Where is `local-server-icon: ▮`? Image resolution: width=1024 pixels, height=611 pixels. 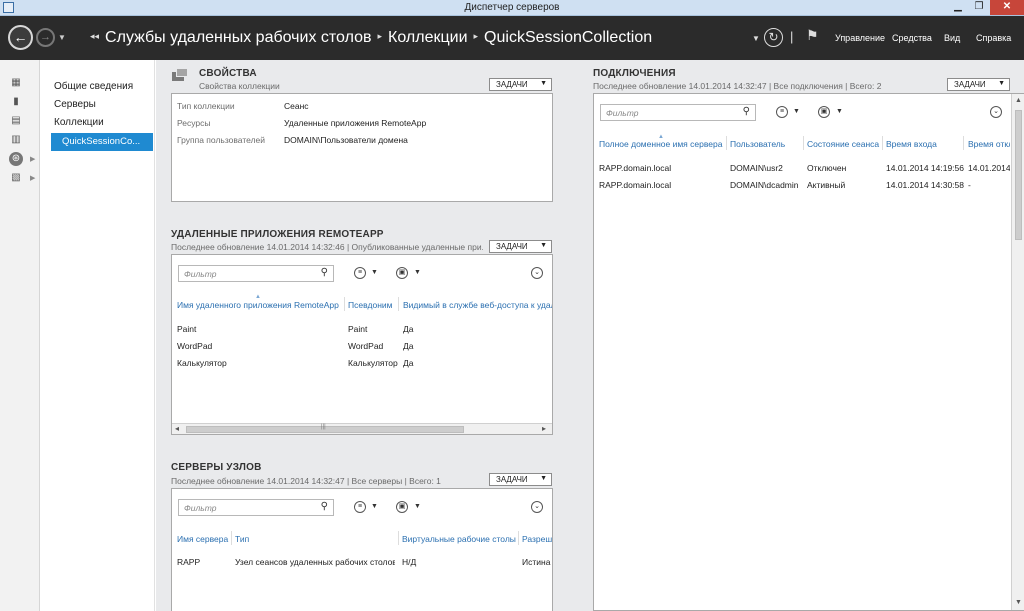 local-server-icon: ▮ is located at coordinates (16, 102).